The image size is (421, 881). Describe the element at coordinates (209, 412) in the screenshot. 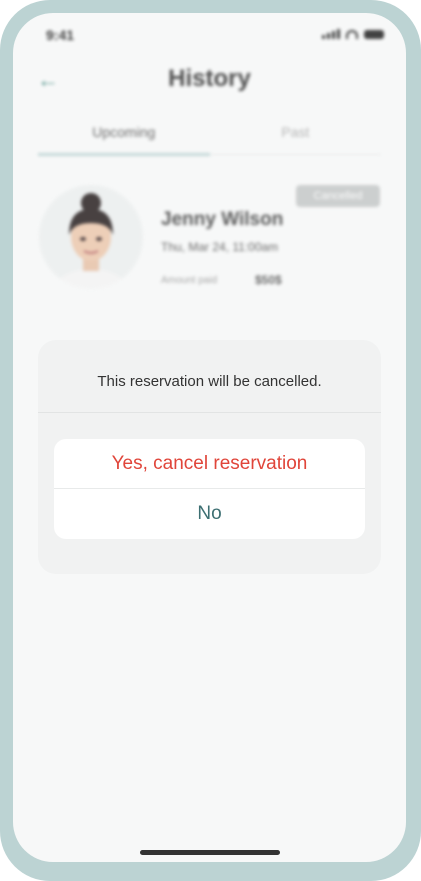

I see `dialog-divider` at that location.